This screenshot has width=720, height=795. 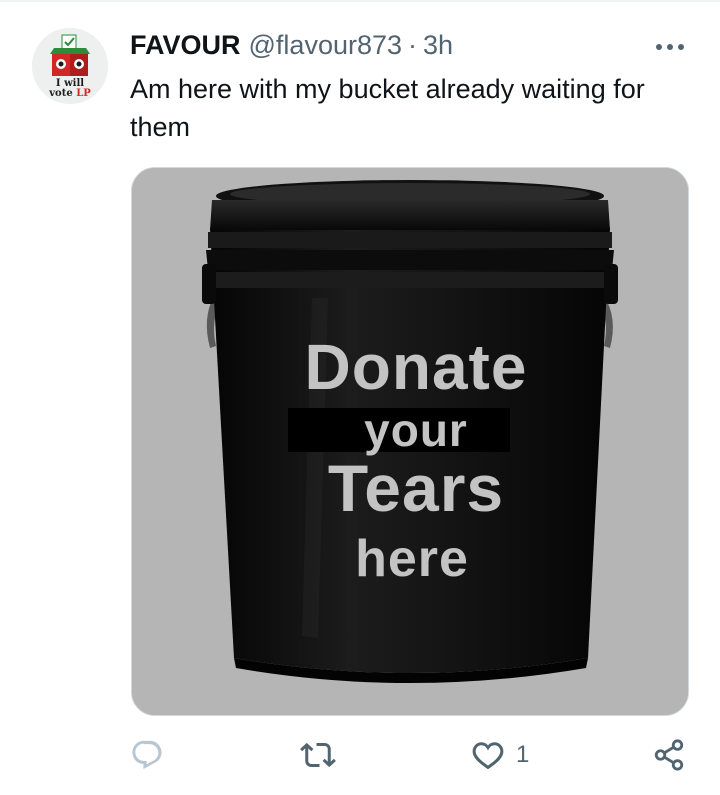 I want to click on avatar-caption-accent: LP, so click(x=83, y=93).